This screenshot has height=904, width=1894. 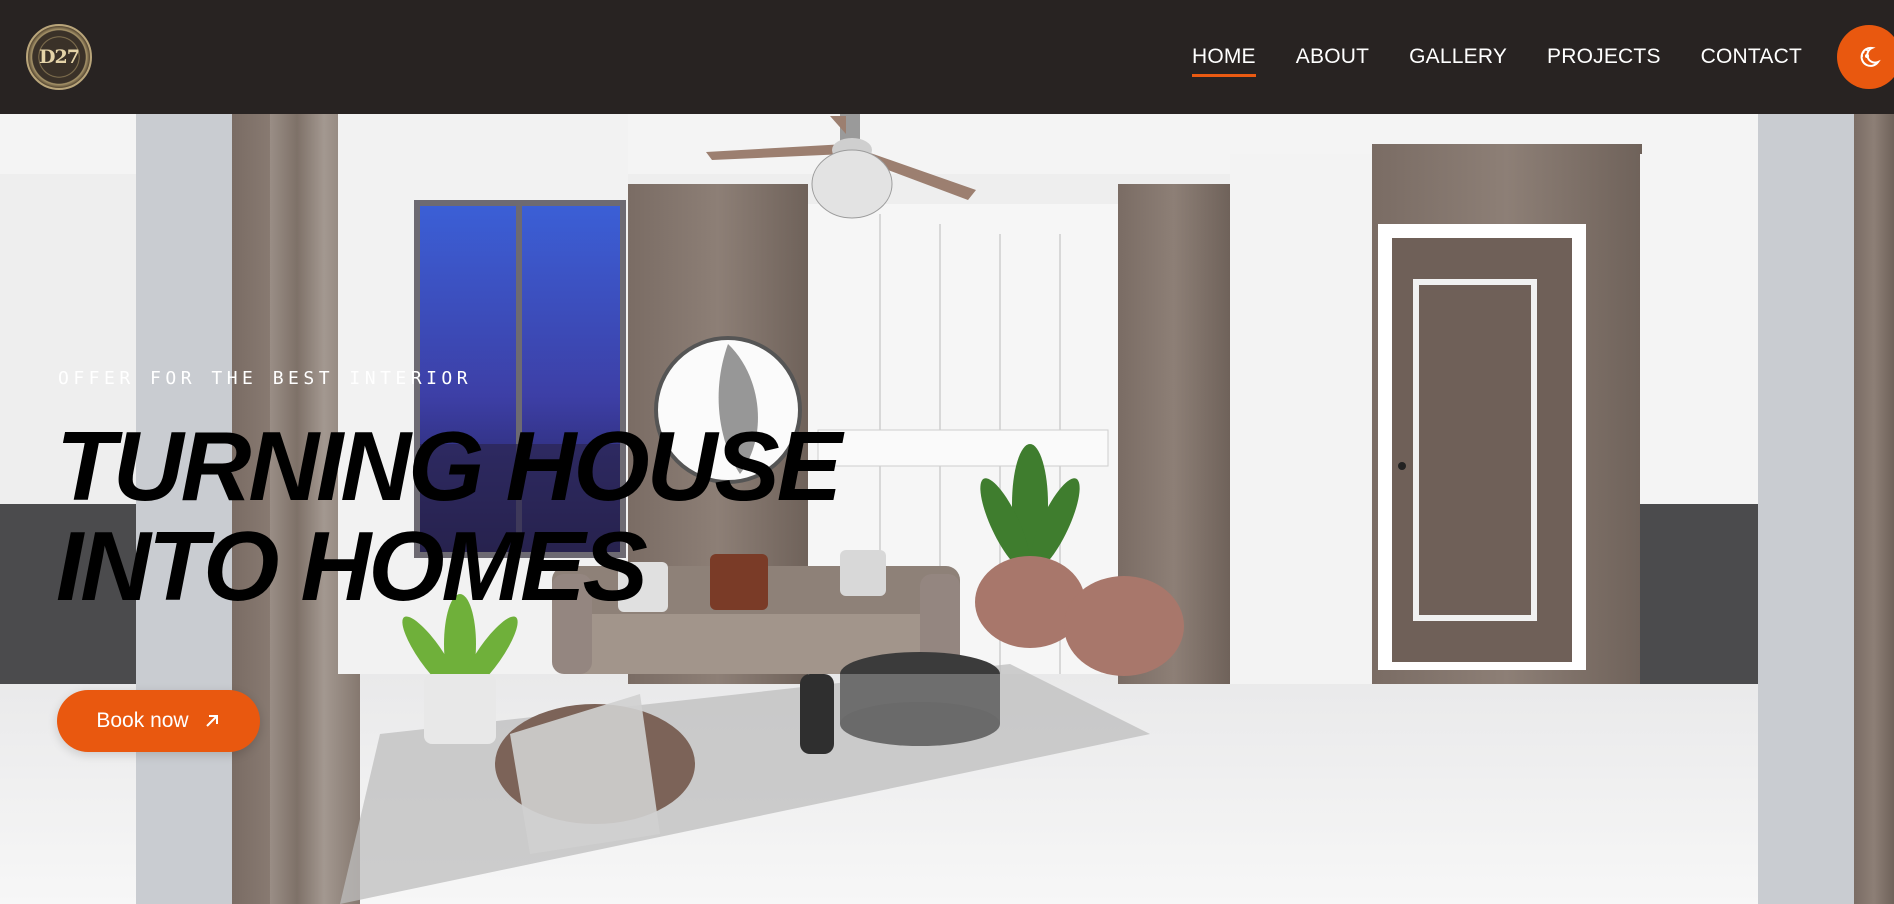 What do you see at coordinates (265, 378) in the screenshot?
I see `hero-tagline: OFFER FOR THE BEST INTERIOR` at bounding box center [265, 378].